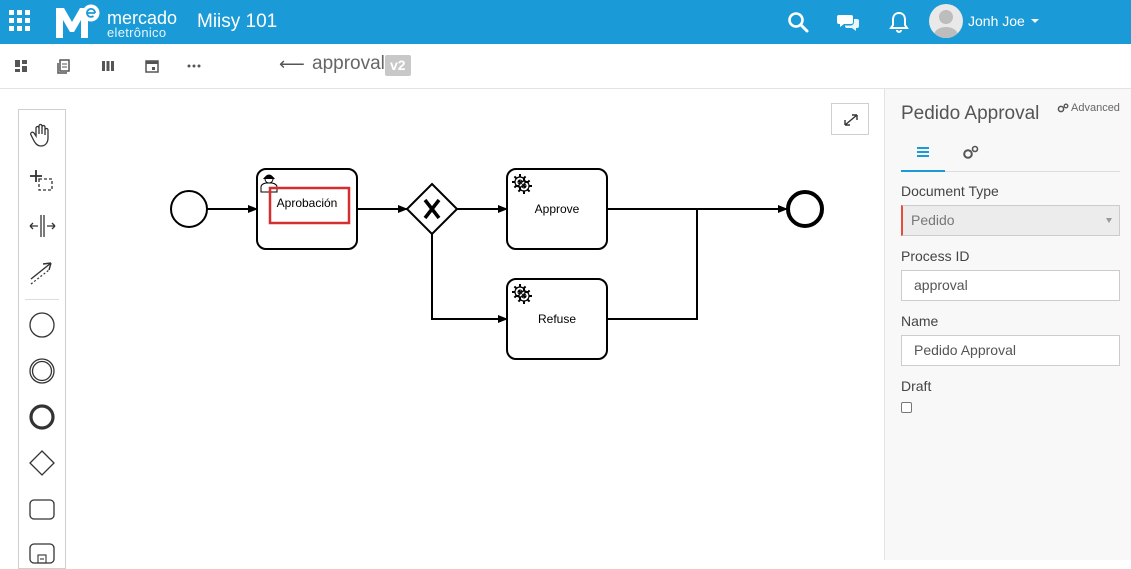 The width and height of the screenshot is (1131, 569). What do you see at coordinates (996, 21) in the screenshot?
I see `user-name: Jonh Joe` at bounding box center [996, 21].